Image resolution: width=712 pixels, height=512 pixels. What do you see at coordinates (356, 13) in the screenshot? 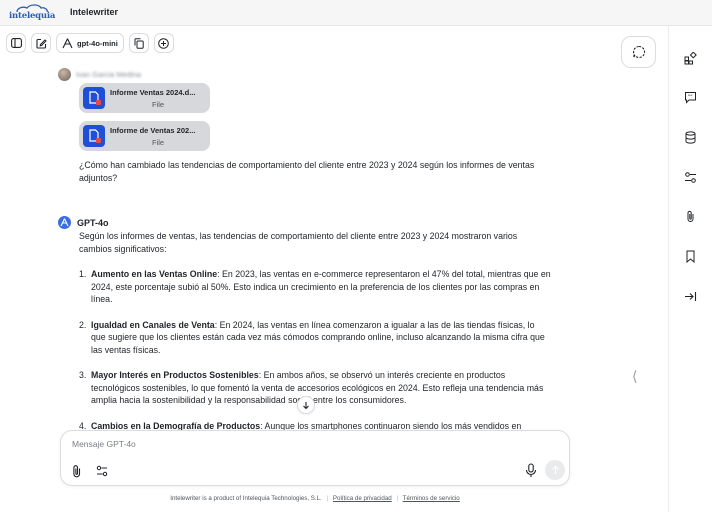
I see `top-bar: intelequia Intelewriter` at bounding box center [356, 13].